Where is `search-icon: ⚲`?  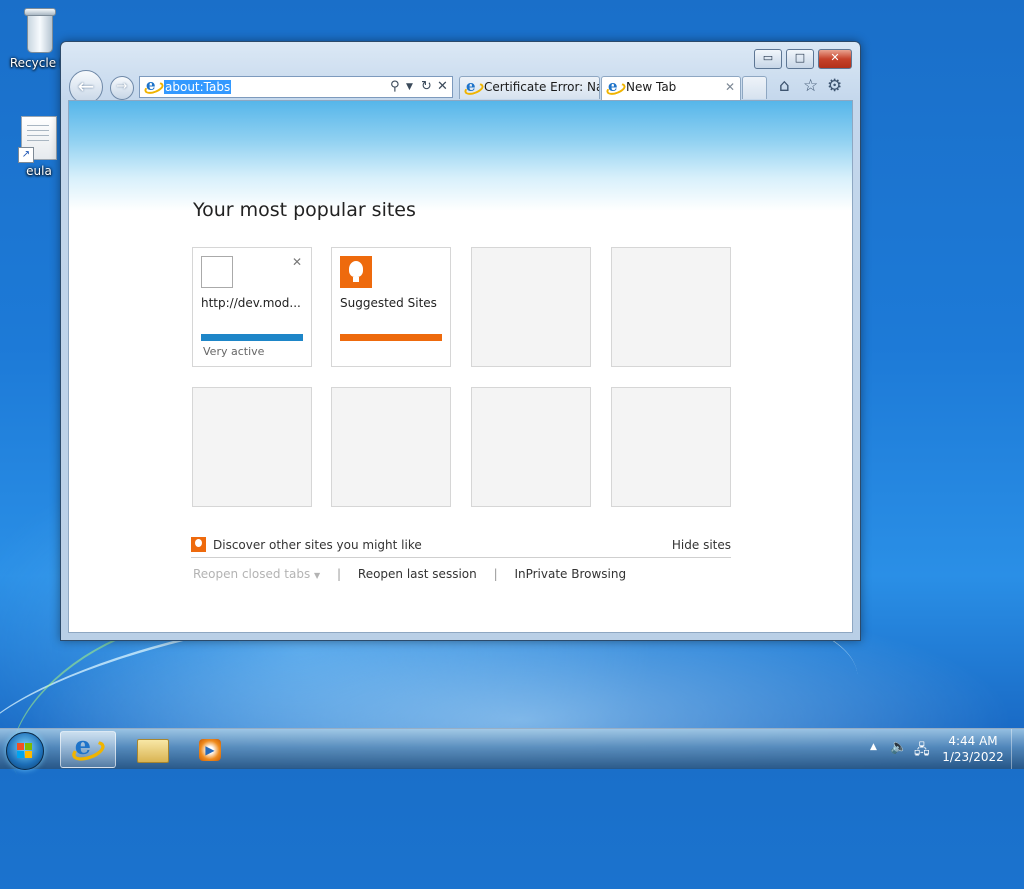
search-icon: ⚲ is located at coordinates (395, 86).